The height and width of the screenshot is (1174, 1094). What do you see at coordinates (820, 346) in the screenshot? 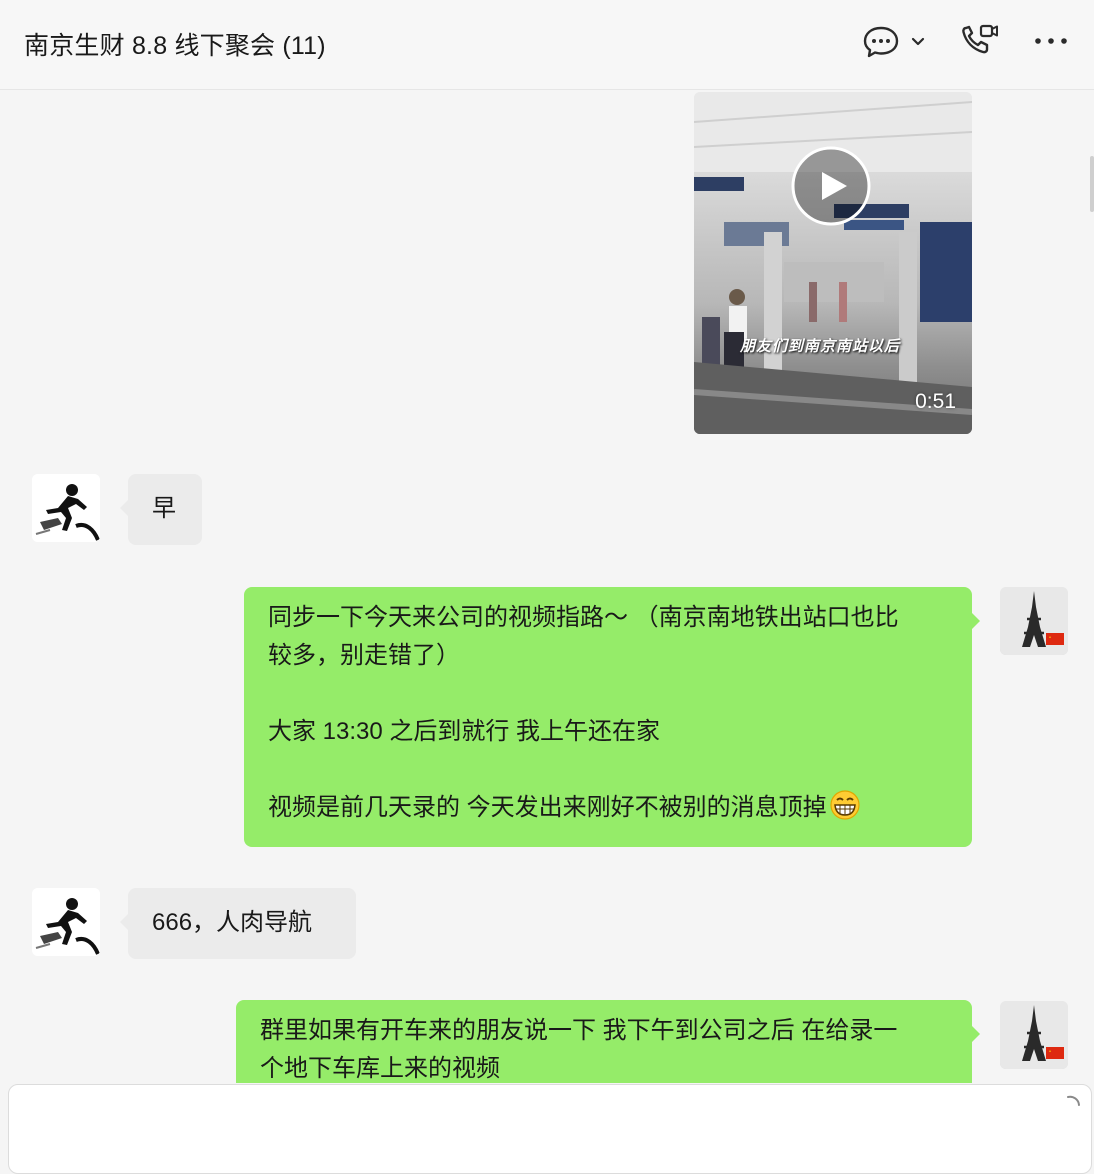
I see `video-caption: 朋友们到南京南站以后` at bounding box center [820, 346].